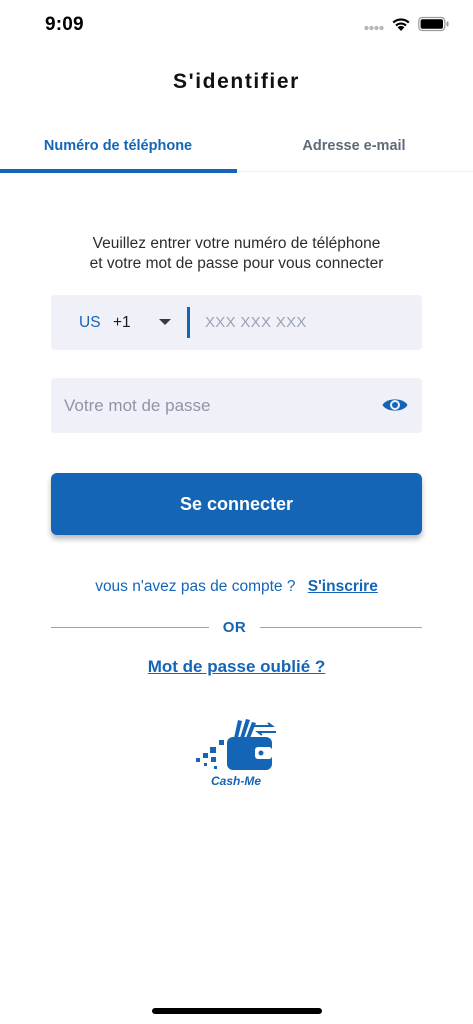 The width and height of the screenshot is (473, 1024). Describe the element at coordinates (401, 24) in the screenshot. I see `wifi-icon` at that location.